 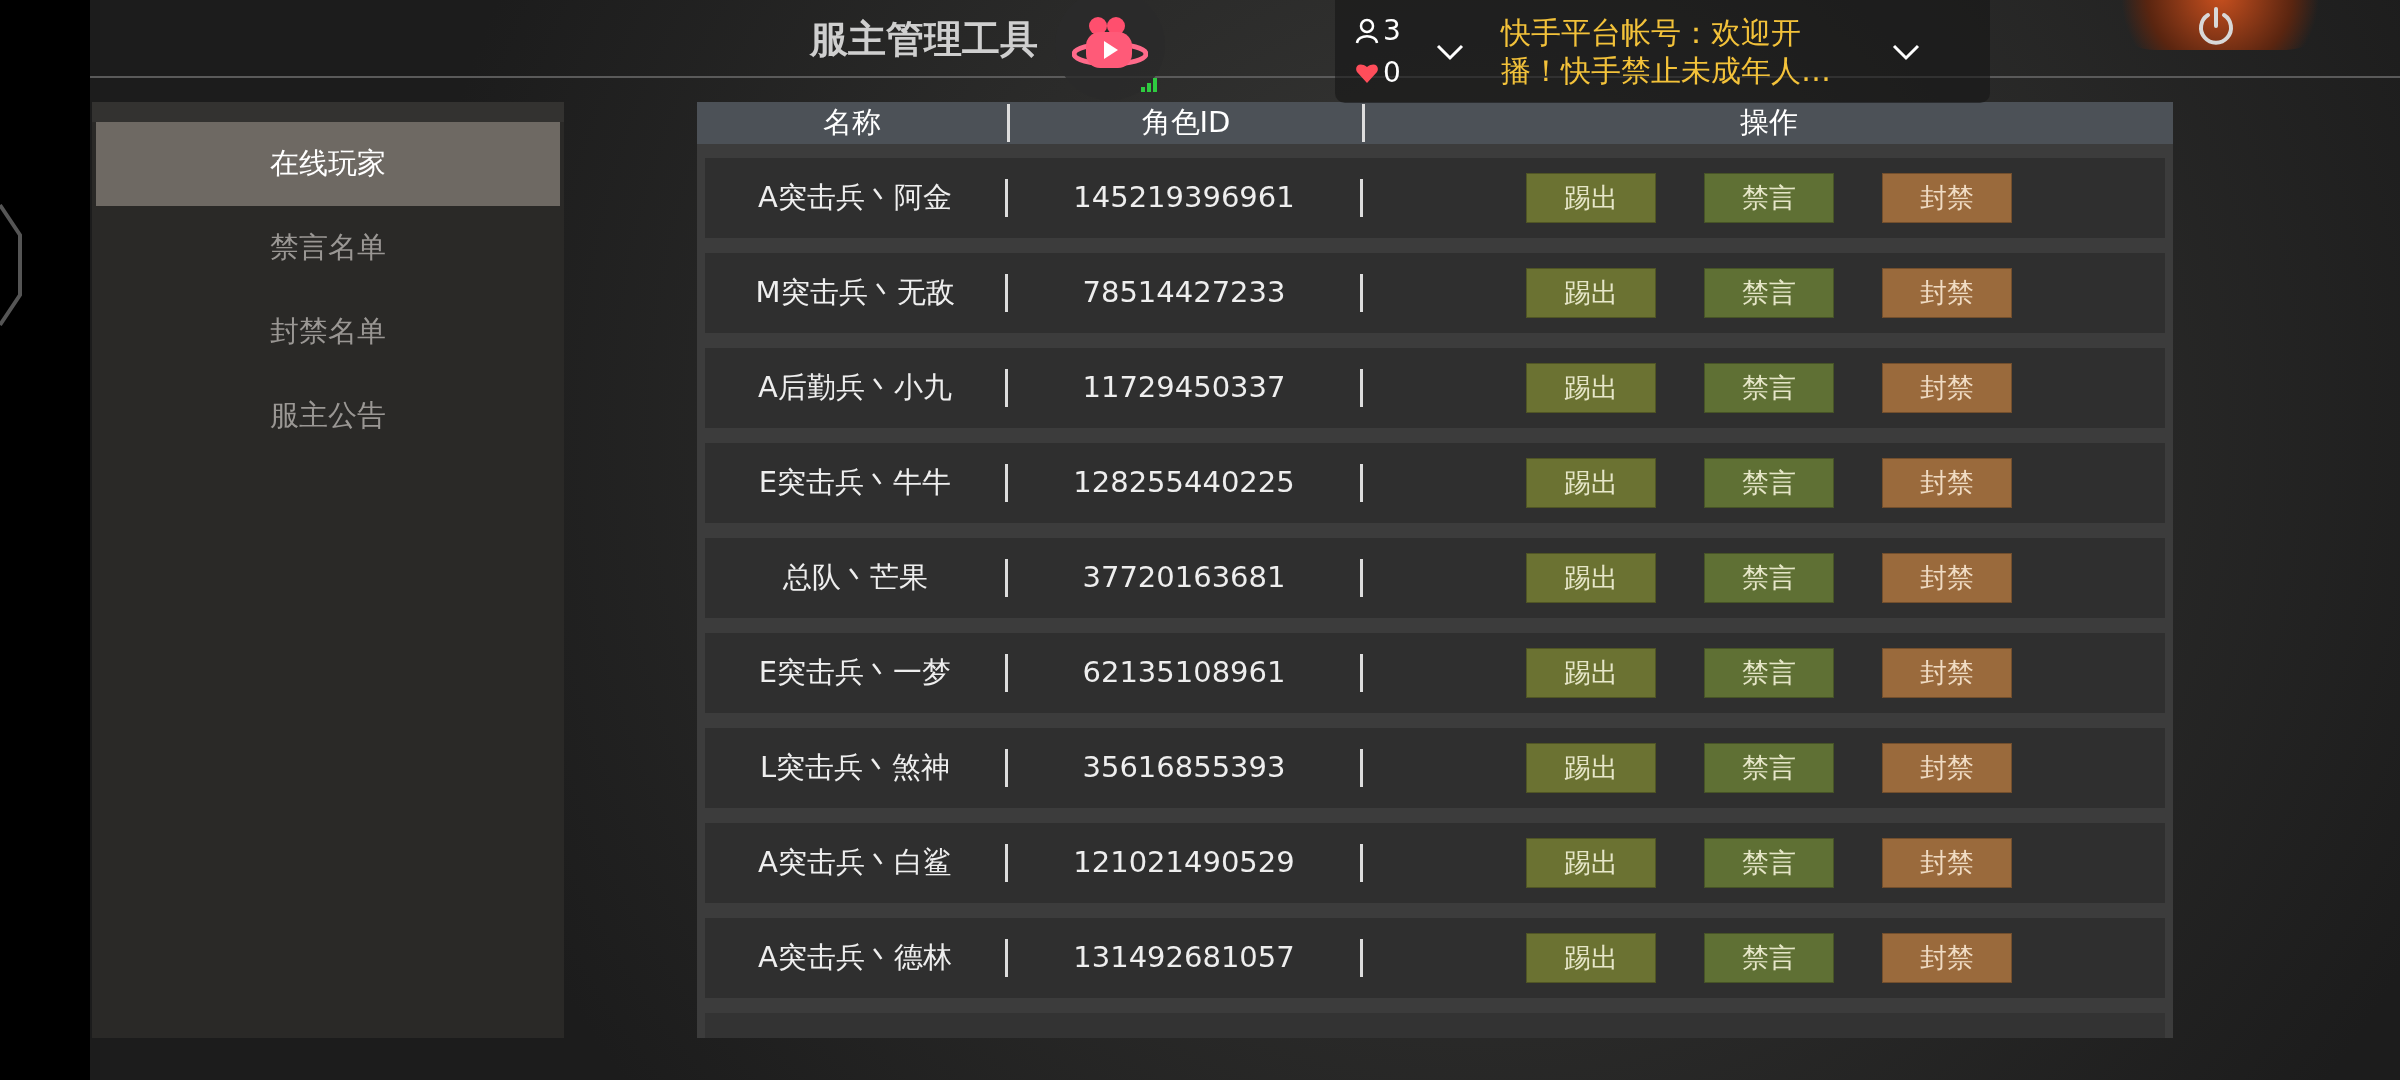 I want to click on role-id: 145219396961, so click(x=1184, y=198).